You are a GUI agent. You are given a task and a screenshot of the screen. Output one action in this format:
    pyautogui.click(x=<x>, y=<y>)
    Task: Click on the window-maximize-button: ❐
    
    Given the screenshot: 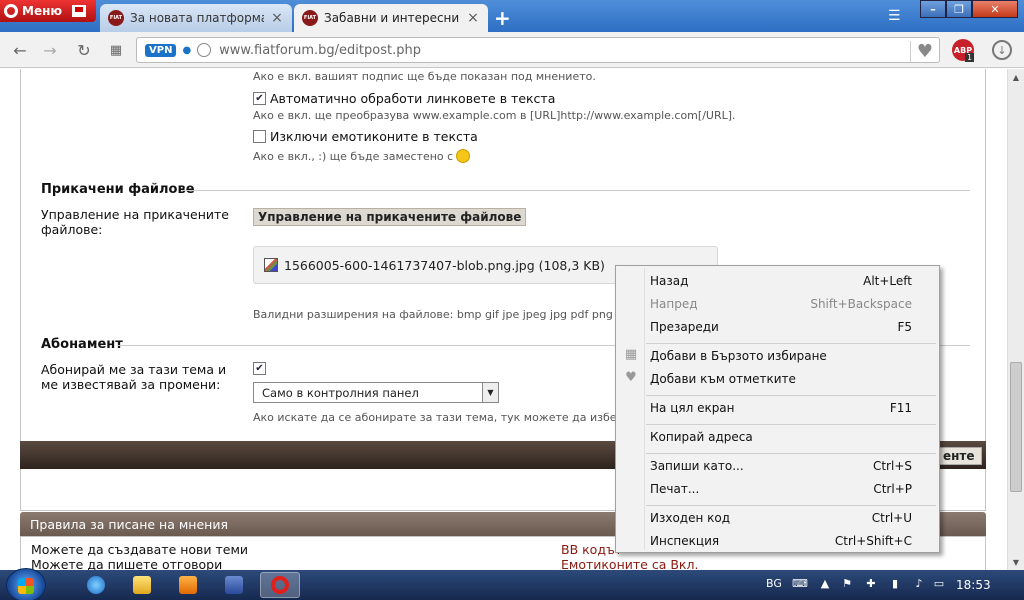 What is the action you would take?
    pyautogui.click(x=959, y=9)
    